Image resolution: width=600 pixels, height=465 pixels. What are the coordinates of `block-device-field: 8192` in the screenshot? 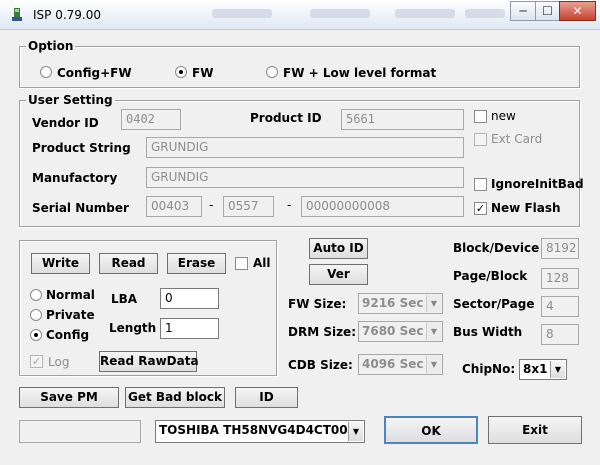 It's located at (560, 248).